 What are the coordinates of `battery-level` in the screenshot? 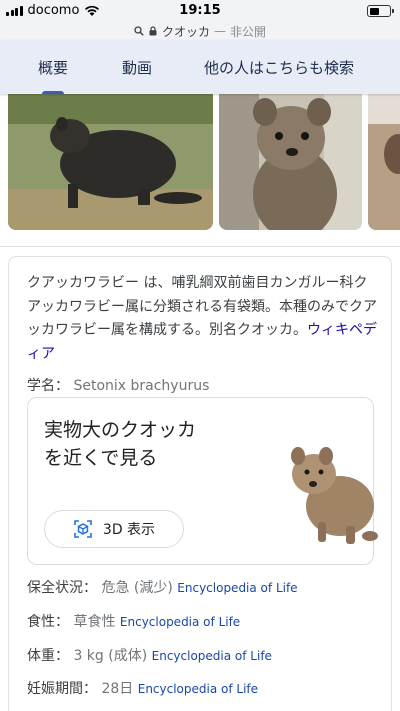 It's located at (374, 11).